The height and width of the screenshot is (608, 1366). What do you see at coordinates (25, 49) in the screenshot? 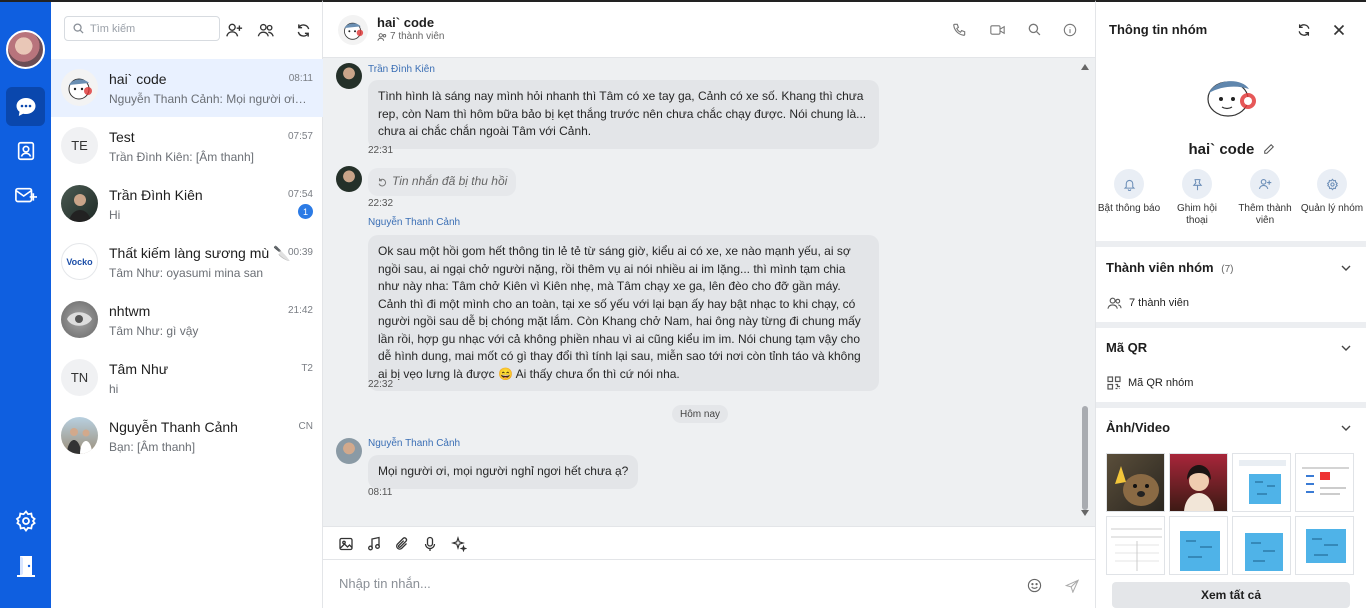
I see `user-avatar` at bounding box center [25, 49].